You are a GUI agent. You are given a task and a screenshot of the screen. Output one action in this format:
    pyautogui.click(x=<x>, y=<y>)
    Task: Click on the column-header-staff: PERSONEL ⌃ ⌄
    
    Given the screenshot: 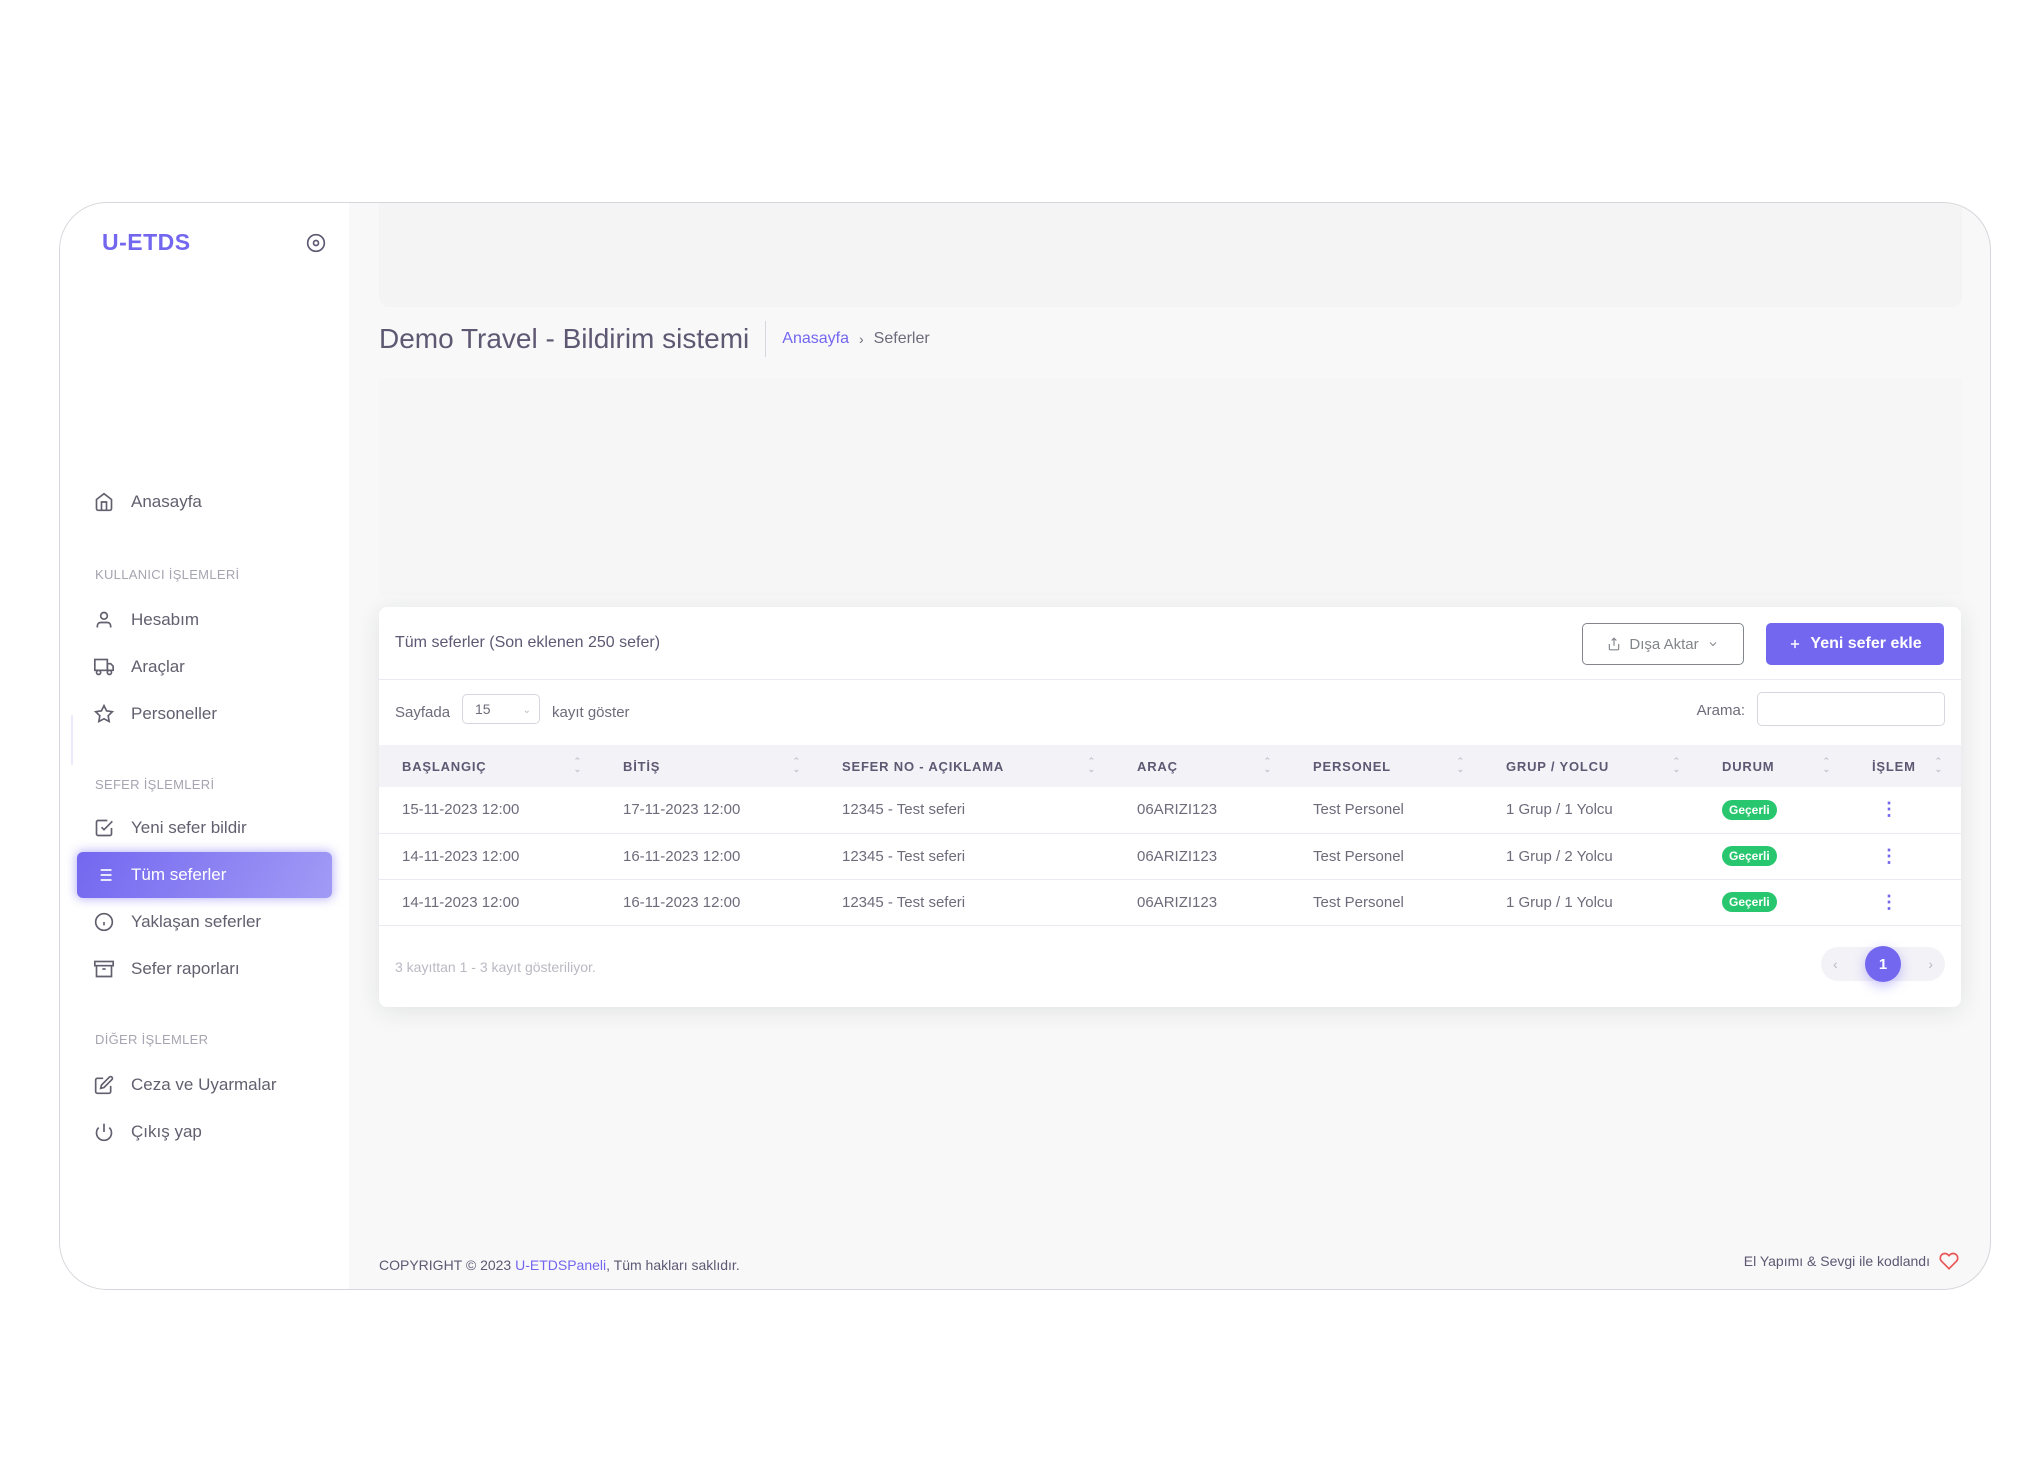 What is the action you would take?
    pyautogui.click(x=1386, y=766)
    